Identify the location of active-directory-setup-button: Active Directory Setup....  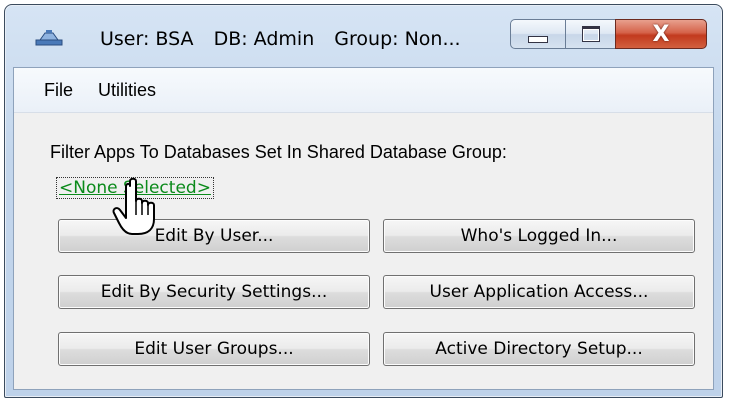
(539, 349).